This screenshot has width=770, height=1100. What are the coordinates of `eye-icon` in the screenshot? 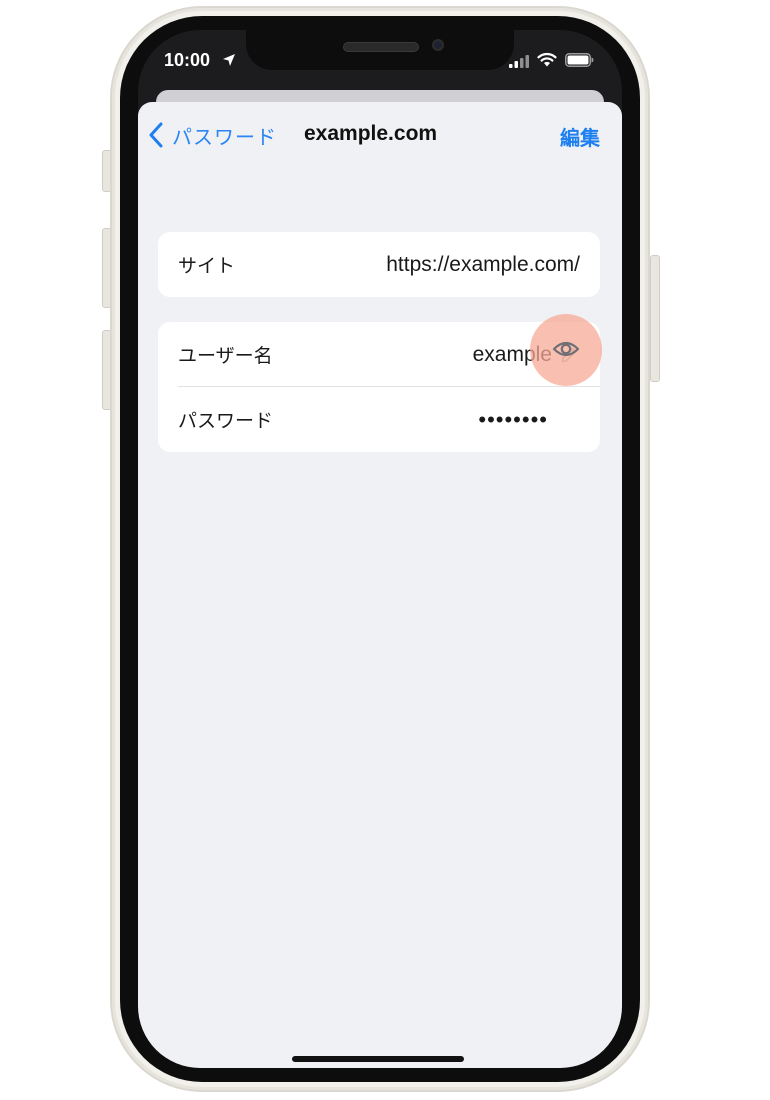 It's located at (566, 349).